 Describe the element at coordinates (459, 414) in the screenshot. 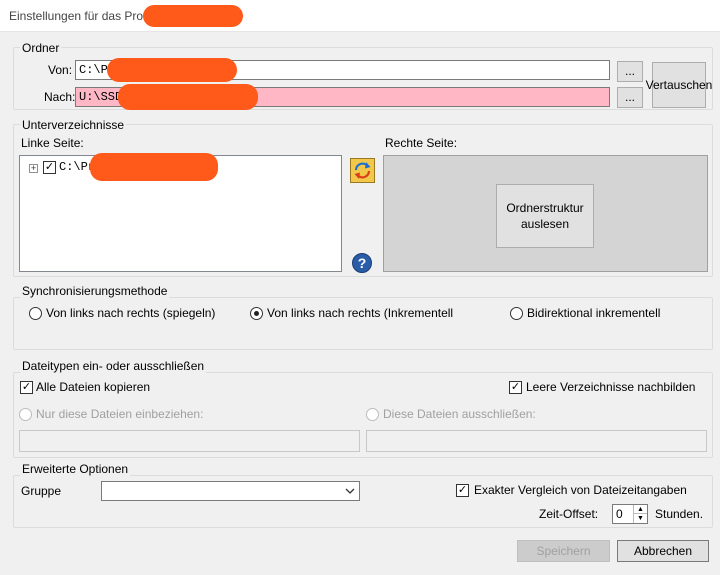

I see `exclude-label: Diese Dateien ausschließen:` at that location.